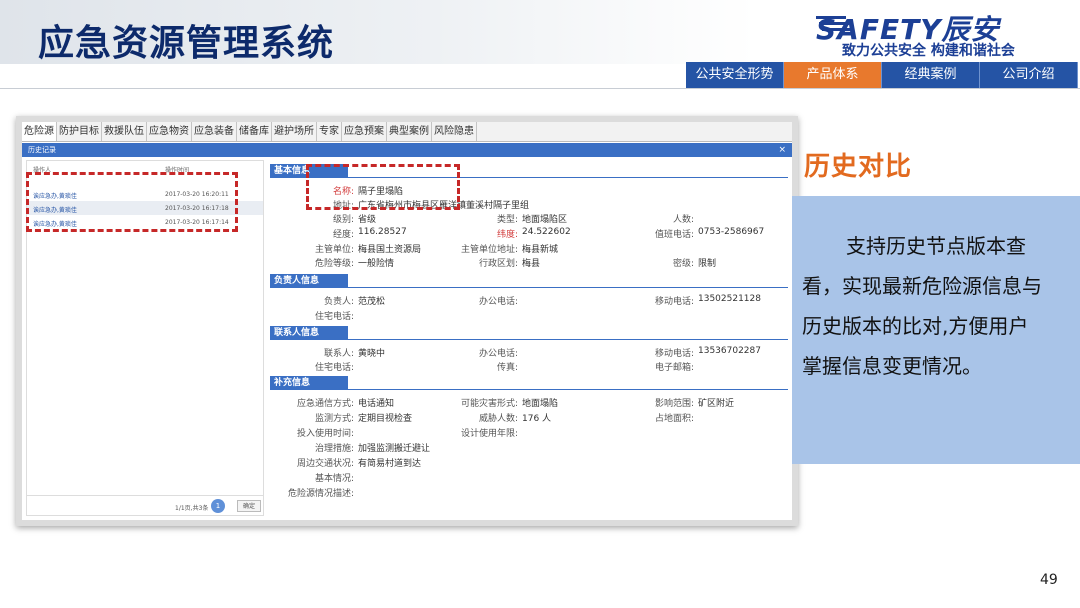 Image resolution: width=1080 pixels, height=608 pixels. What do you see at coordinates (833, 75) in the screenshot?
I see `nav-item-product-system: 产品体系` at bounding box center [833, 75].